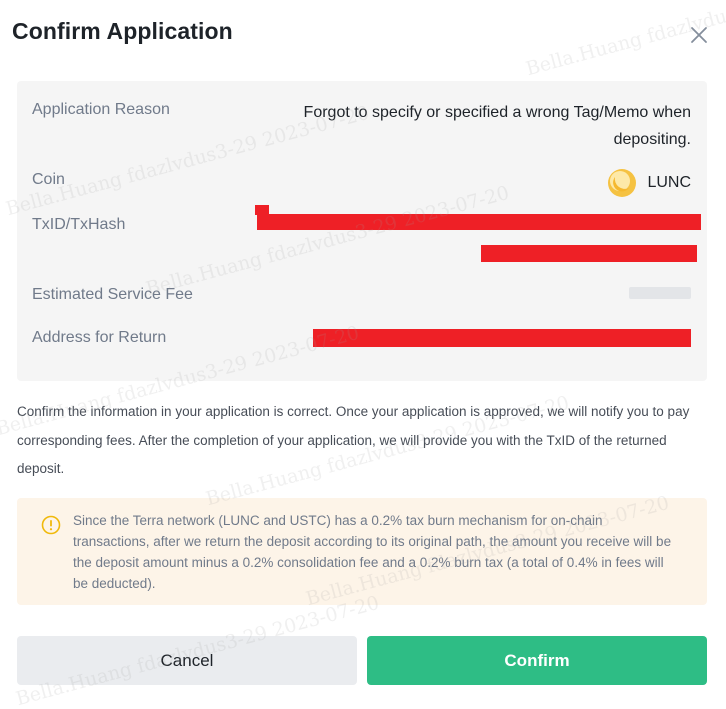  What do you see at coordinates (112, 294) in the screenshot?
I see `fee-label: Estimated Service Fee` at bounding box center [112, 294].